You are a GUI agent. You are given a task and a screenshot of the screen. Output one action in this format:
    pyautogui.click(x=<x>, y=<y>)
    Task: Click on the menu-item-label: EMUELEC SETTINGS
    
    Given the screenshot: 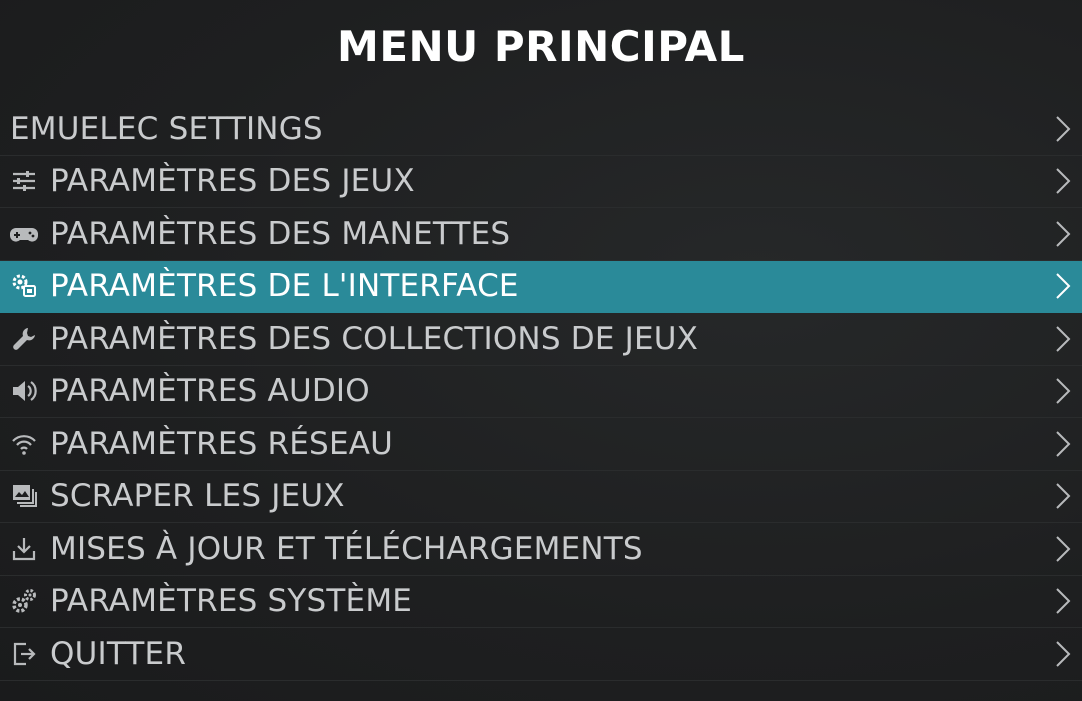 What is the action you would take?
    pyautogui.click(x=166, y=128)
    